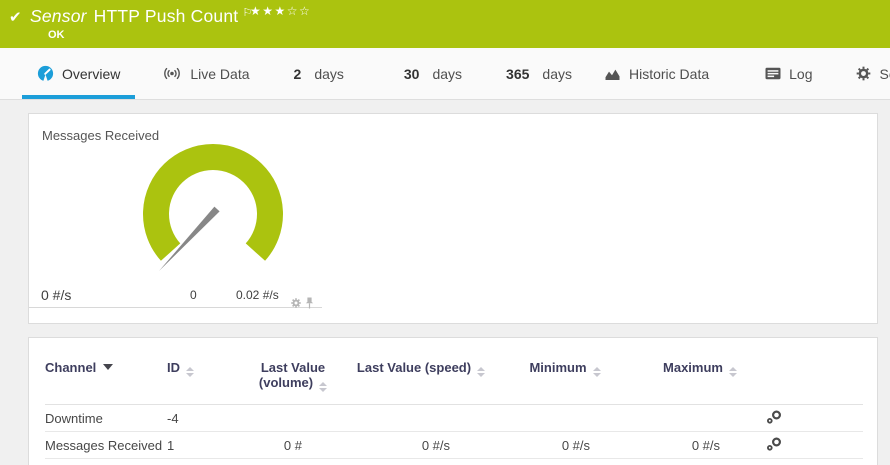 The image size is (890, 465). I want to click on cell-channel: Downtime, so click(106, 418).